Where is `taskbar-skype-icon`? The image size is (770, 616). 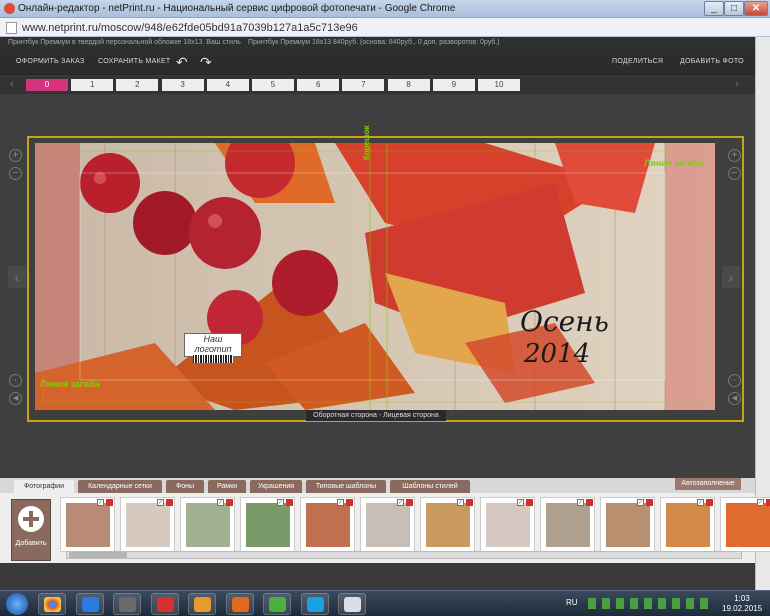 taskbar-skype-icon is located at coordinates (315, 604).